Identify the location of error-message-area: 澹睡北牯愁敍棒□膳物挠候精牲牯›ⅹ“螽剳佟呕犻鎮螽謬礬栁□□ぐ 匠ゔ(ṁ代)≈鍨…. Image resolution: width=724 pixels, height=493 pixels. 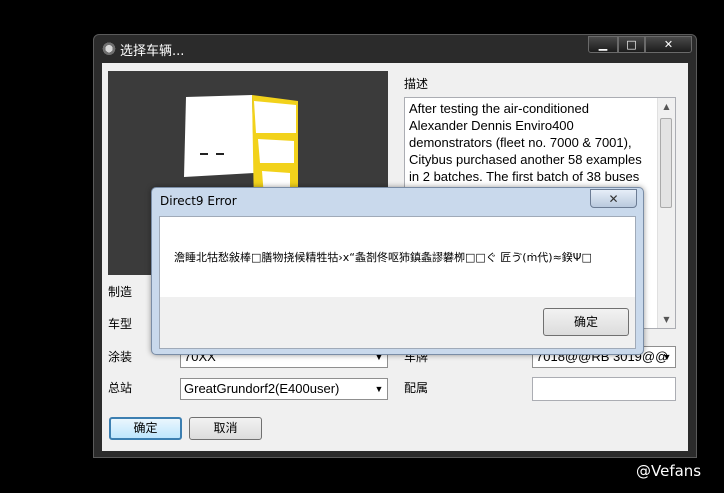
(397, 257).